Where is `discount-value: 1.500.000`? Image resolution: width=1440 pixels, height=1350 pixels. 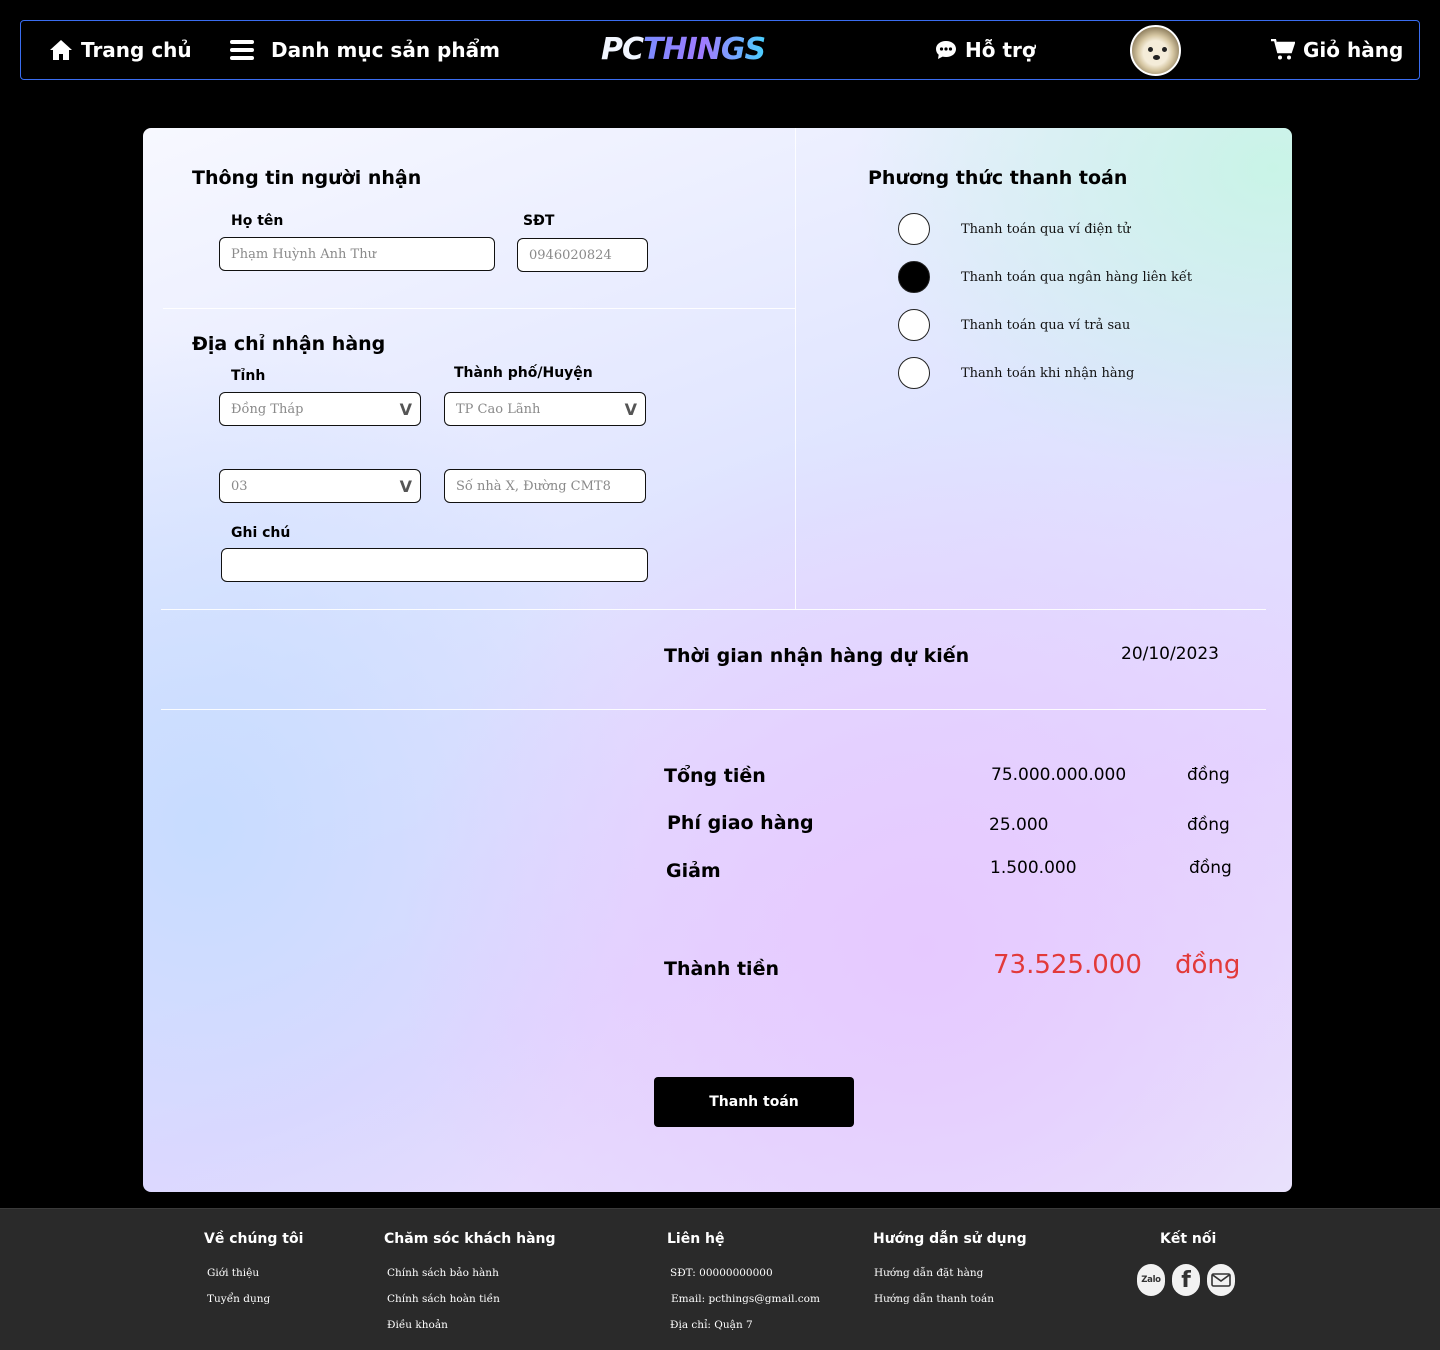
discount-value: 1.500.000 is located at coordinates (1033, 868).